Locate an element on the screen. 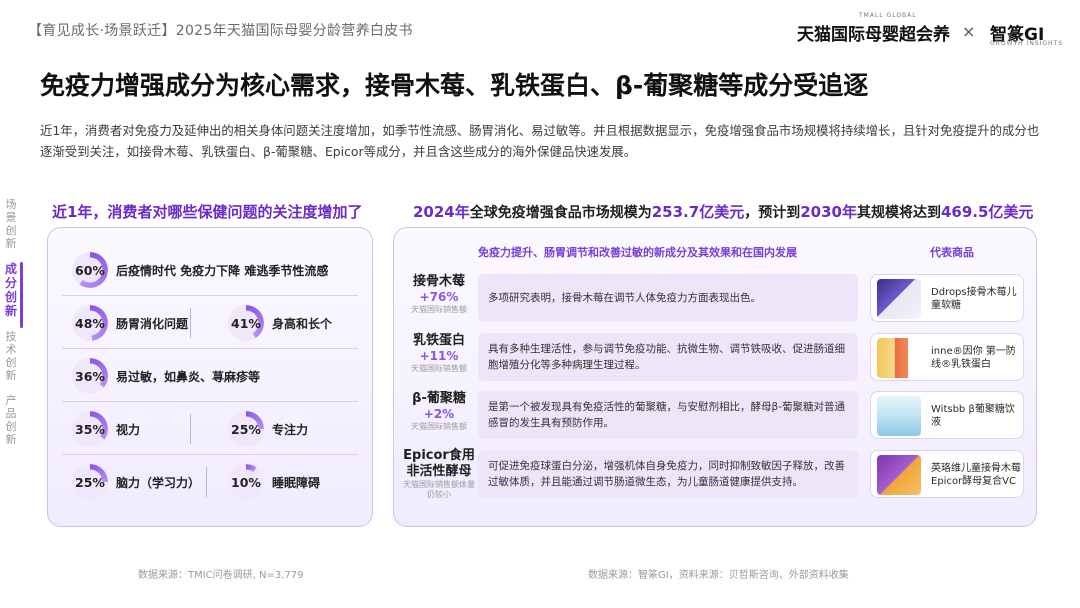  product-card: Witsbb β葡聚糖饮液 is located at coordinates (947, 415).